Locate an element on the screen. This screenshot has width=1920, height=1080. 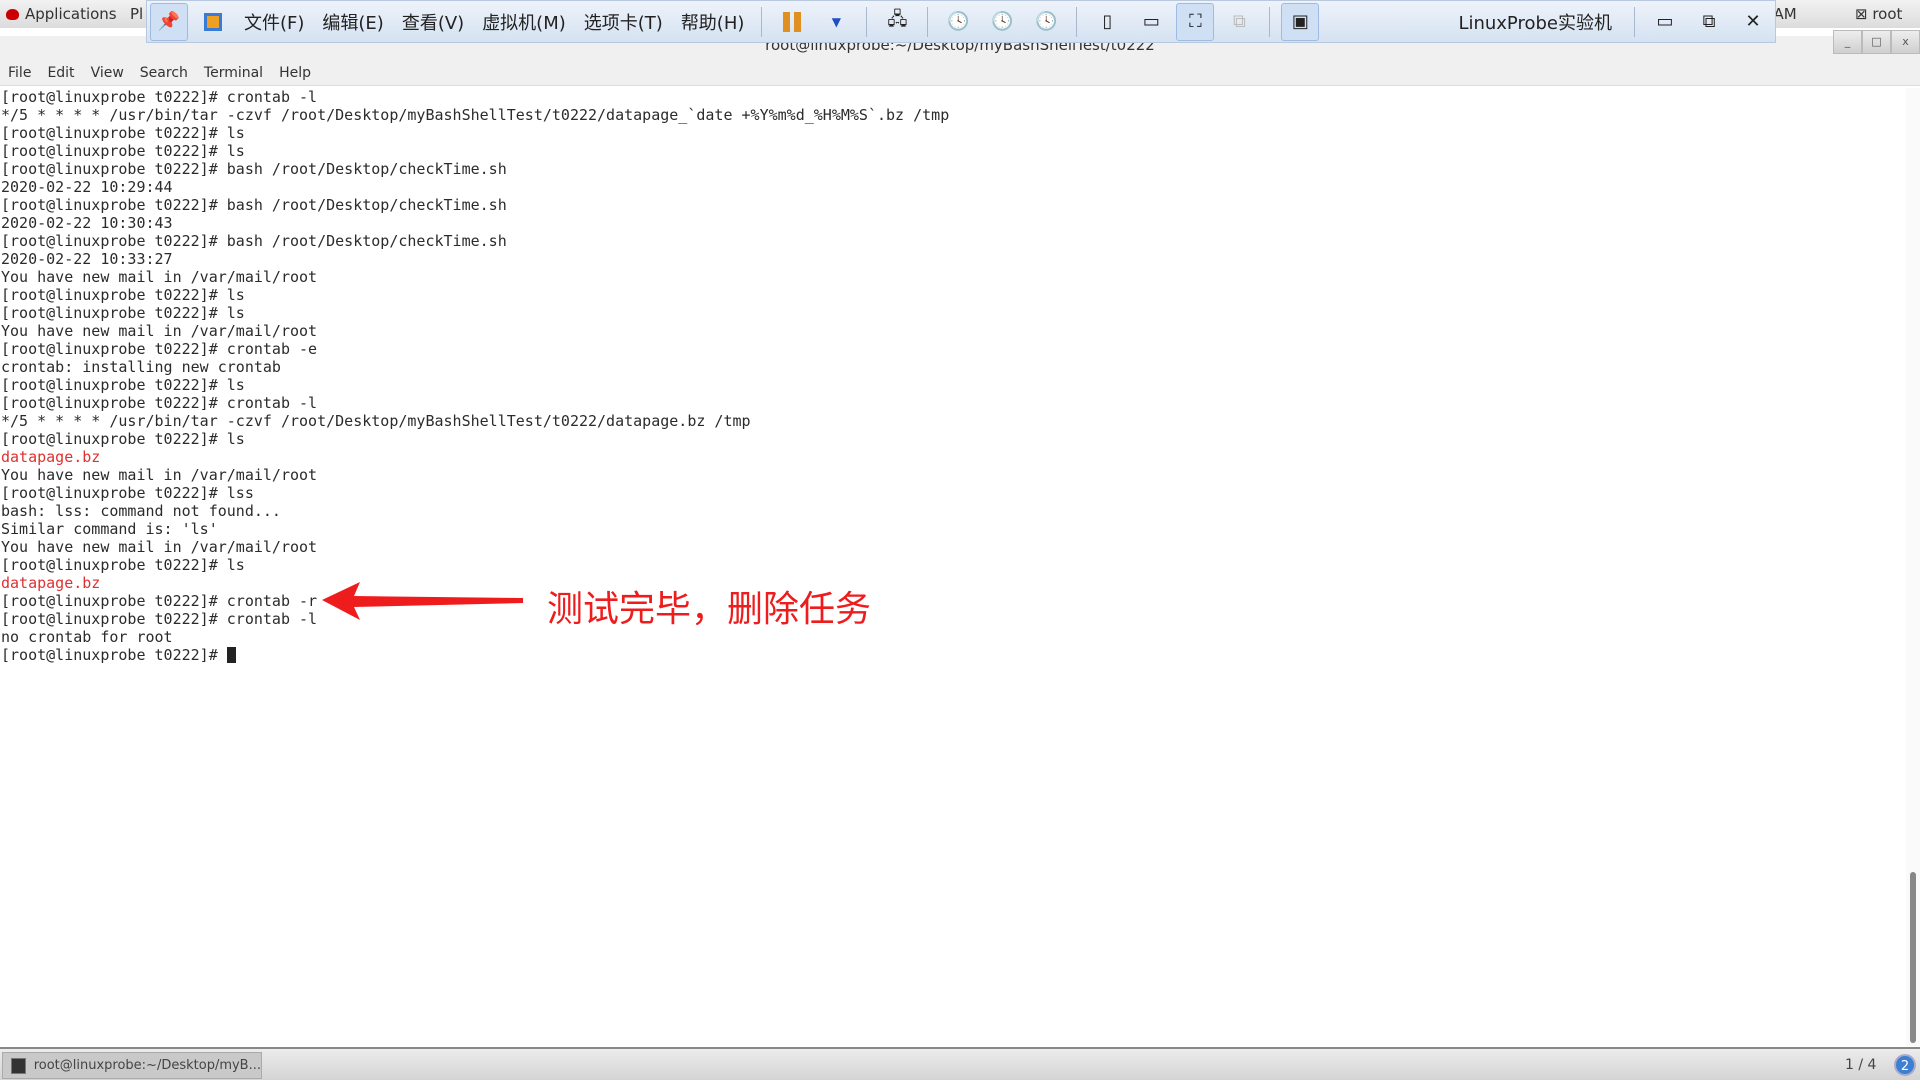
workspace-pager: 1 / 4 is located at coordinates (1860, 1065).